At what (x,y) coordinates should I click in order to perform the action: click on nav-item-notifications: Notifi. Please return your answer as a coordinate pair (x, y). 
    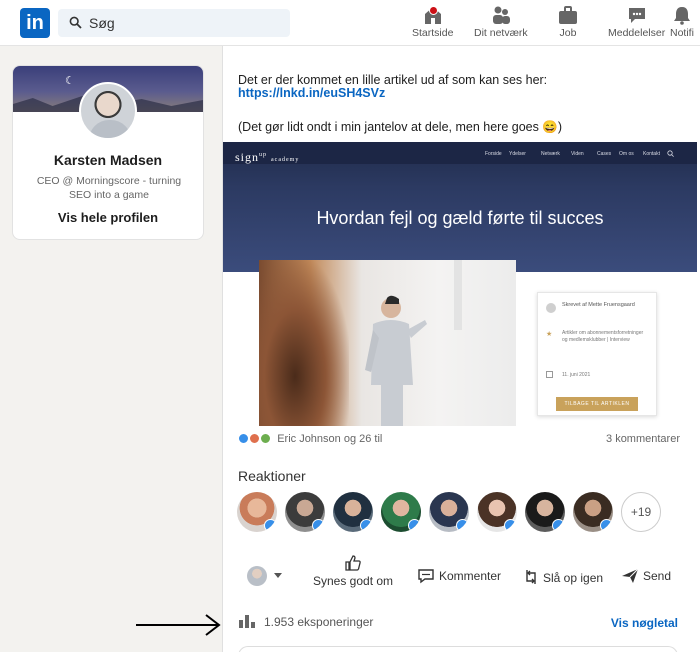
    Looking at the image, I should click on (682, 22).